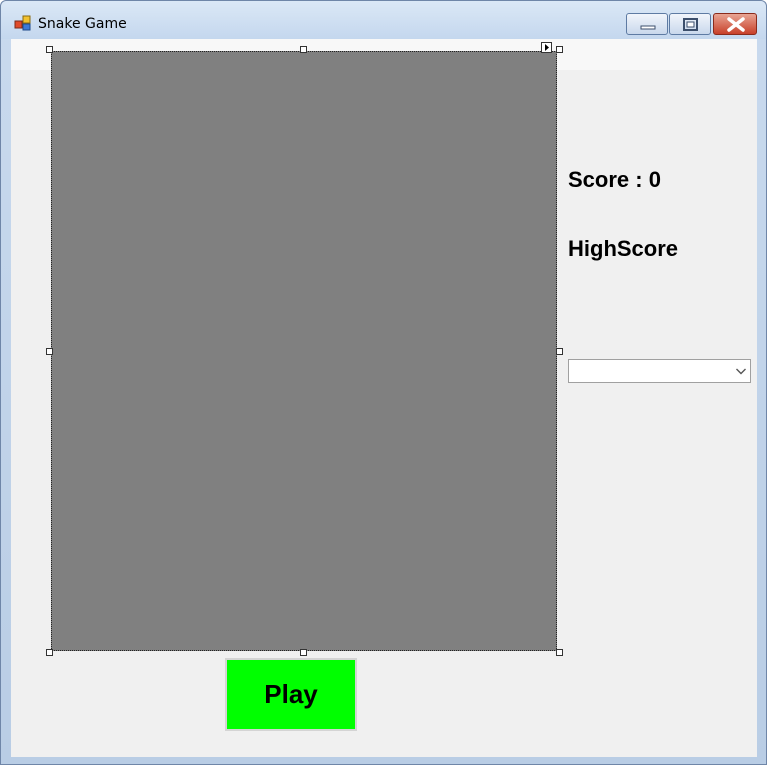  I want to click on maximize-button, so click(690, 24).